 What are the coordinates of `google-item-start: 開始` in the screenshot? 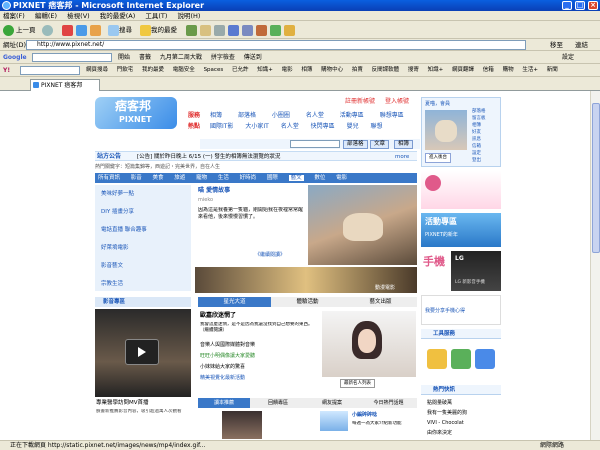 It's located at (124, 57).